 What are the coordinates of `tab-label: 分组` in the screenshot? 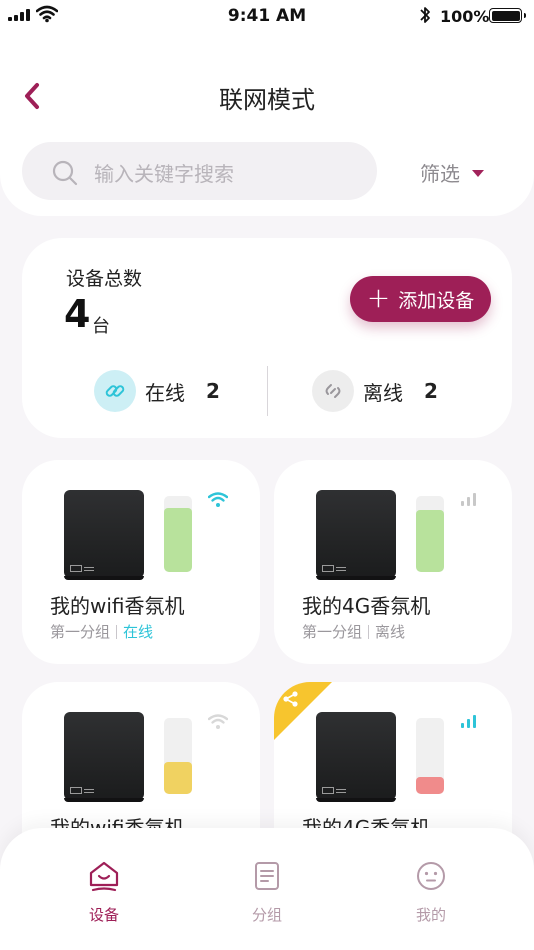 It's located at (266, 915).